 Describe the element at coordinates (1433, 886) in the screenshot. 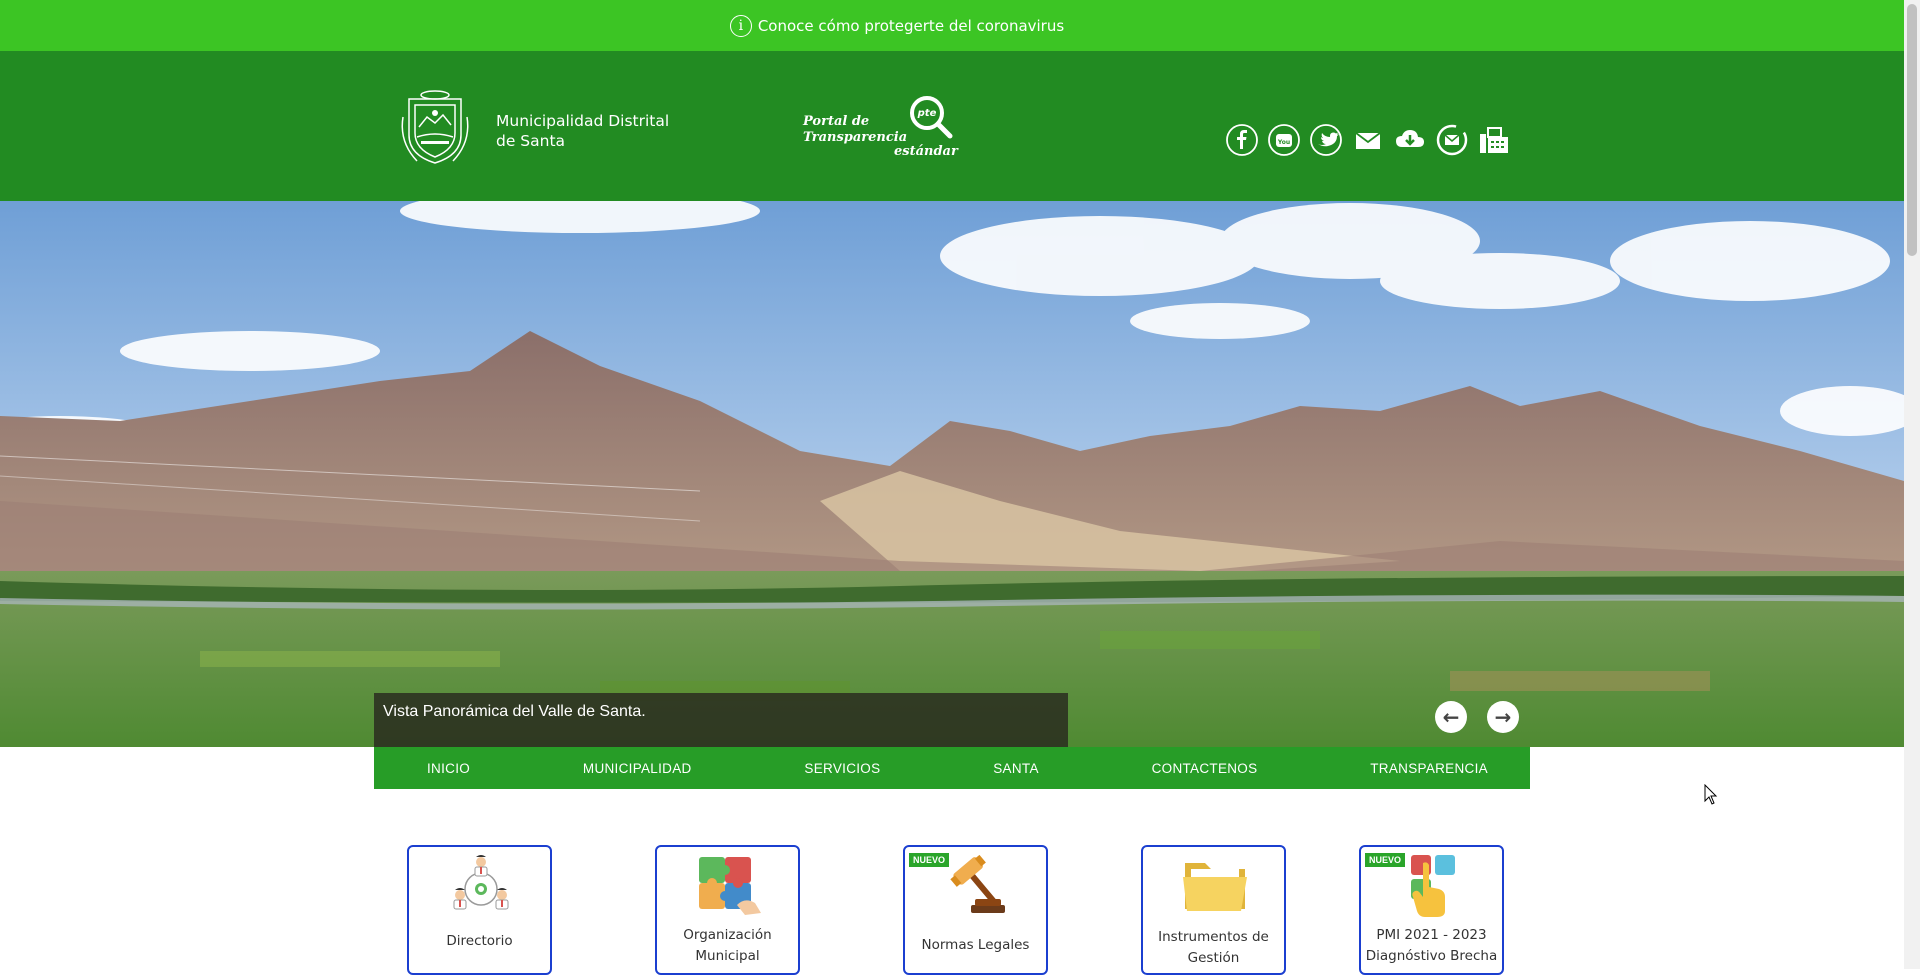

I see `touch-tiles-icon` at that location.